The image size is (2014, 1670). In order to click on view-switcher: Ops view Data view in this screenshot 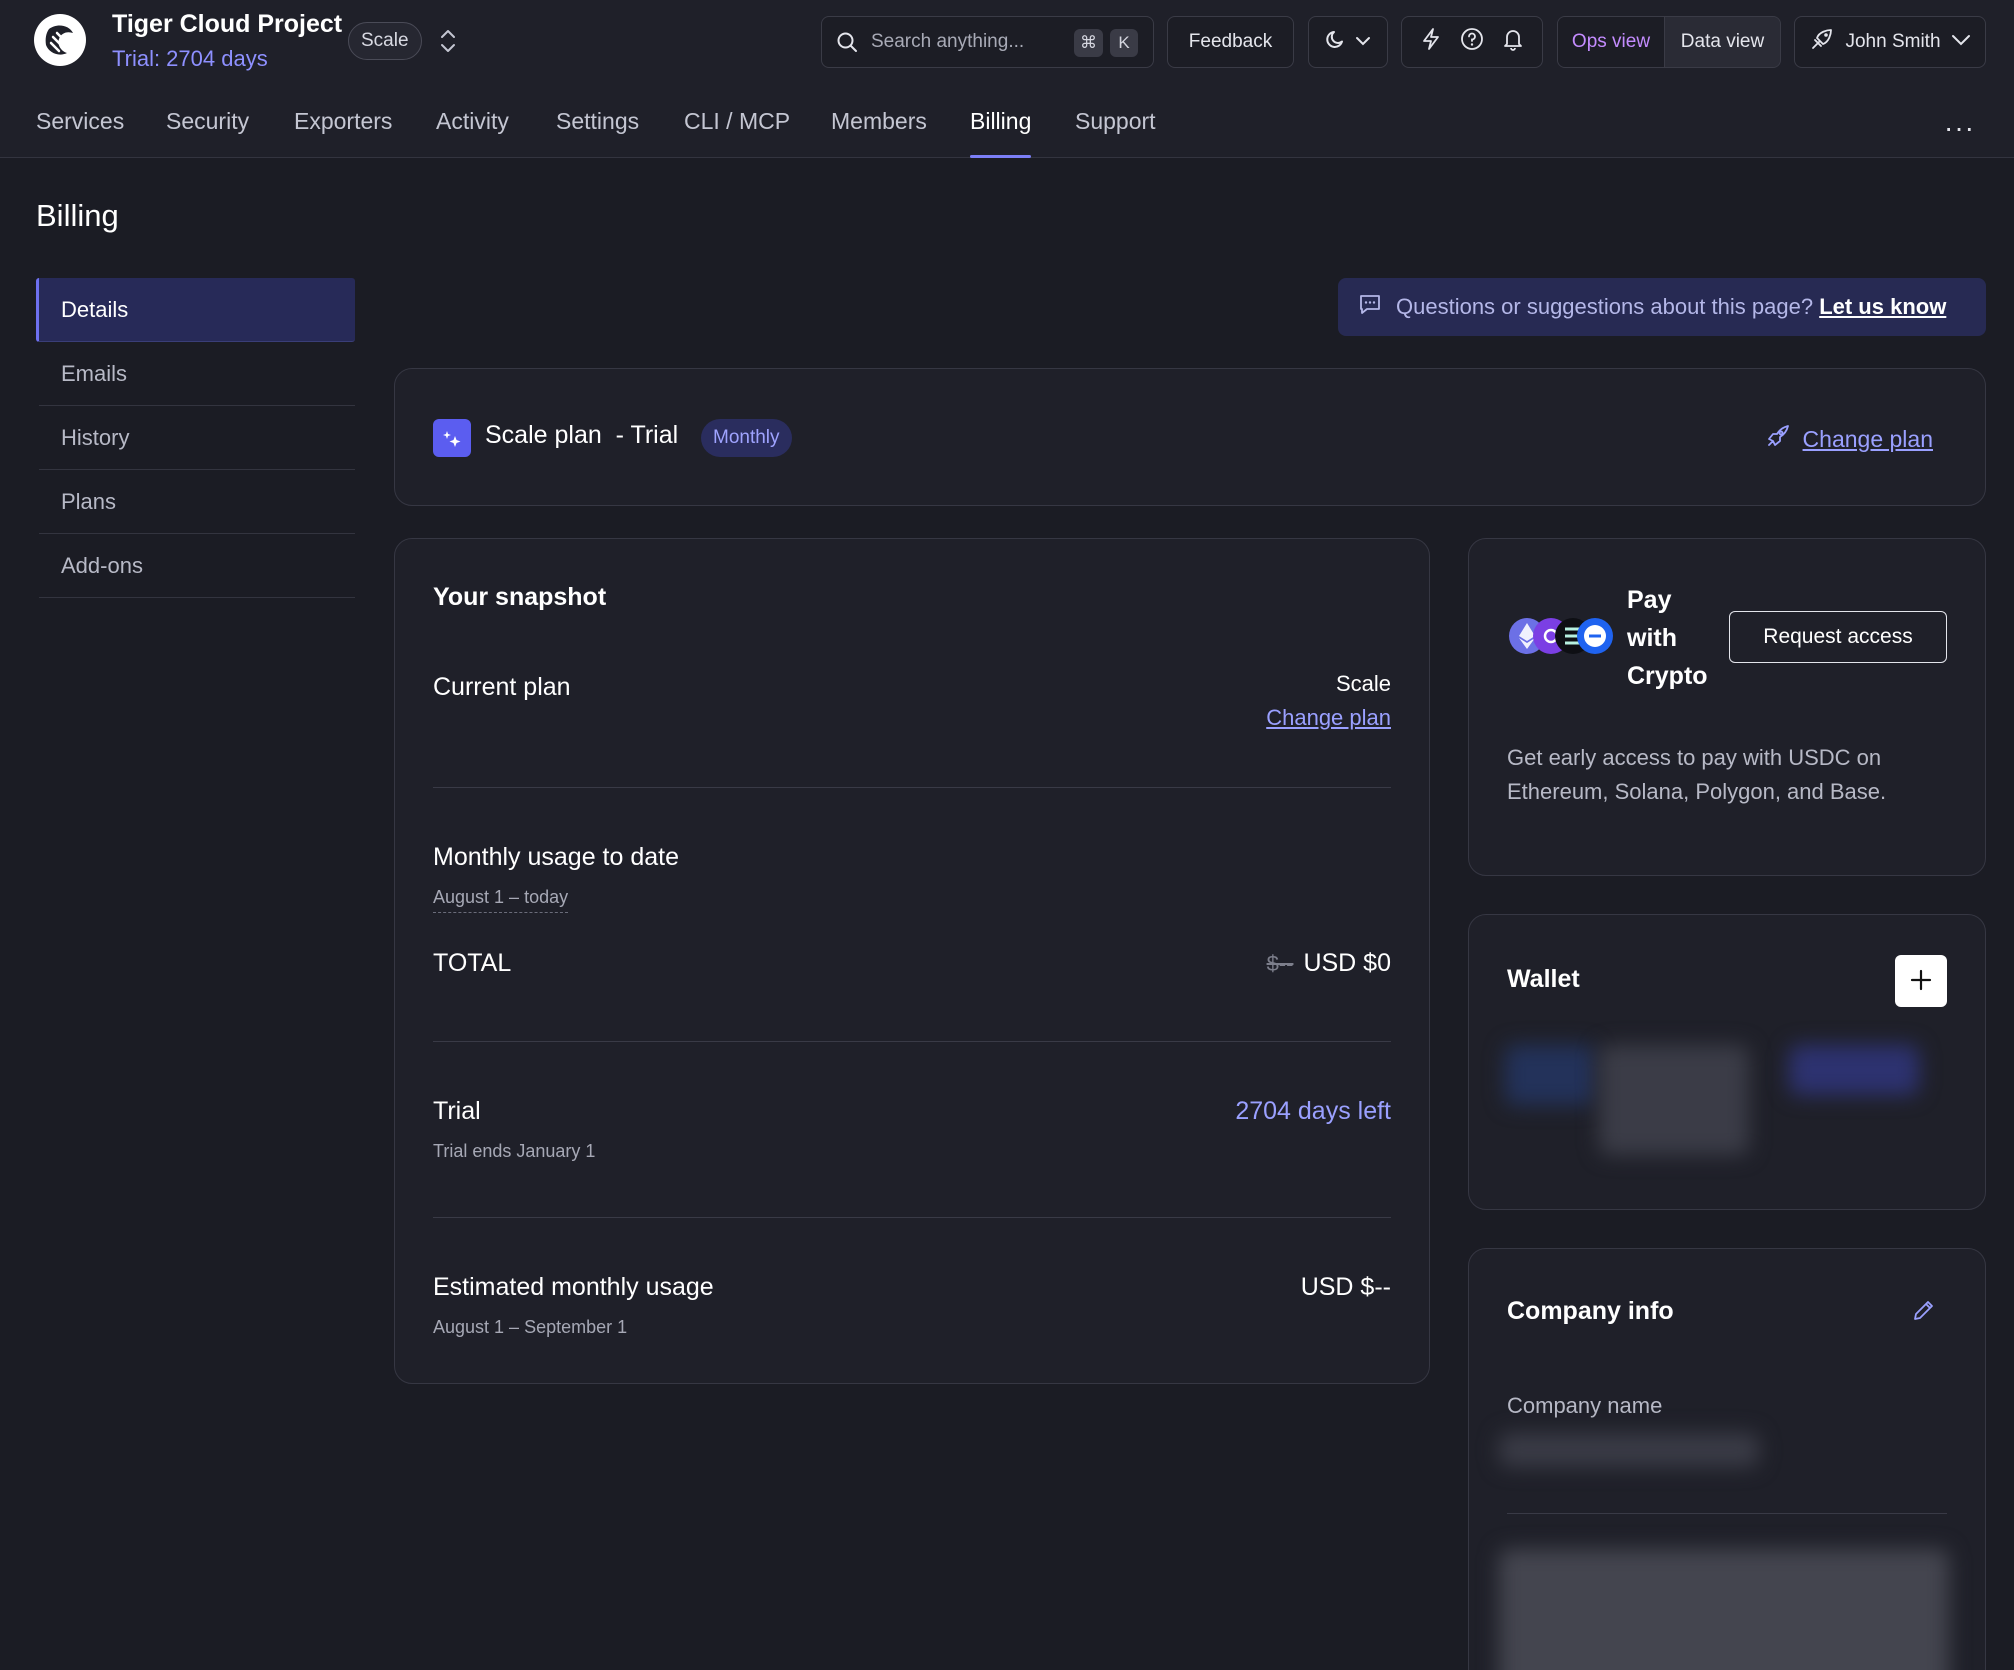, I will do `click(1669, 42)`.